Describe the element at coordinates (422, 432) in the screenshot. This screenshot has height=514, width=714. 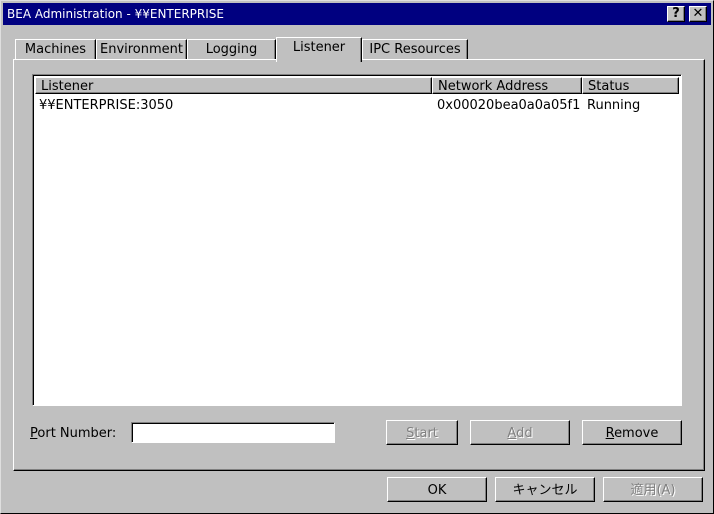
I see `start-button: Start` at that location.